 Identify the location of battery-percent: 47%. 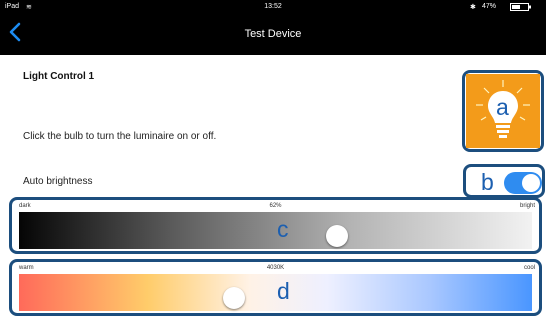
(489, 6).